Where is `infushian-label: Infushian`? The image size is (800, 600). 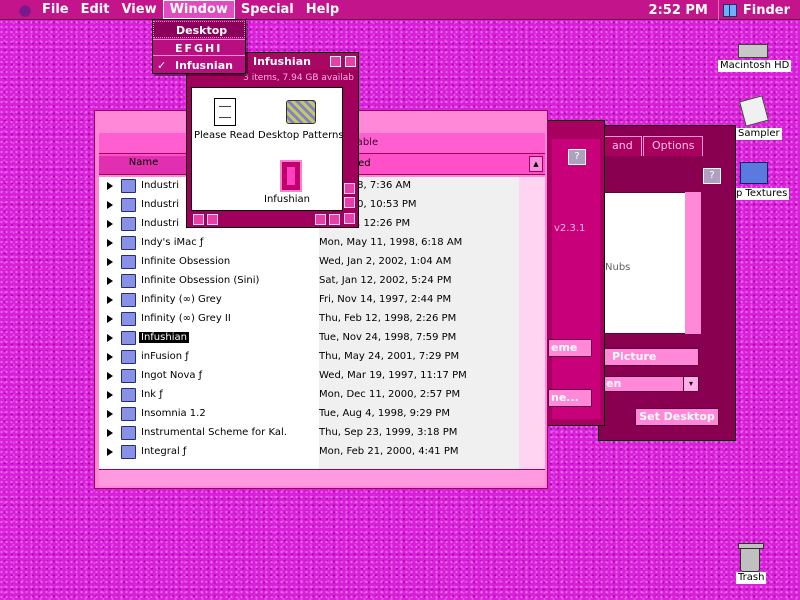
infushian-label: Infushian is located at coordinates (287, 199).